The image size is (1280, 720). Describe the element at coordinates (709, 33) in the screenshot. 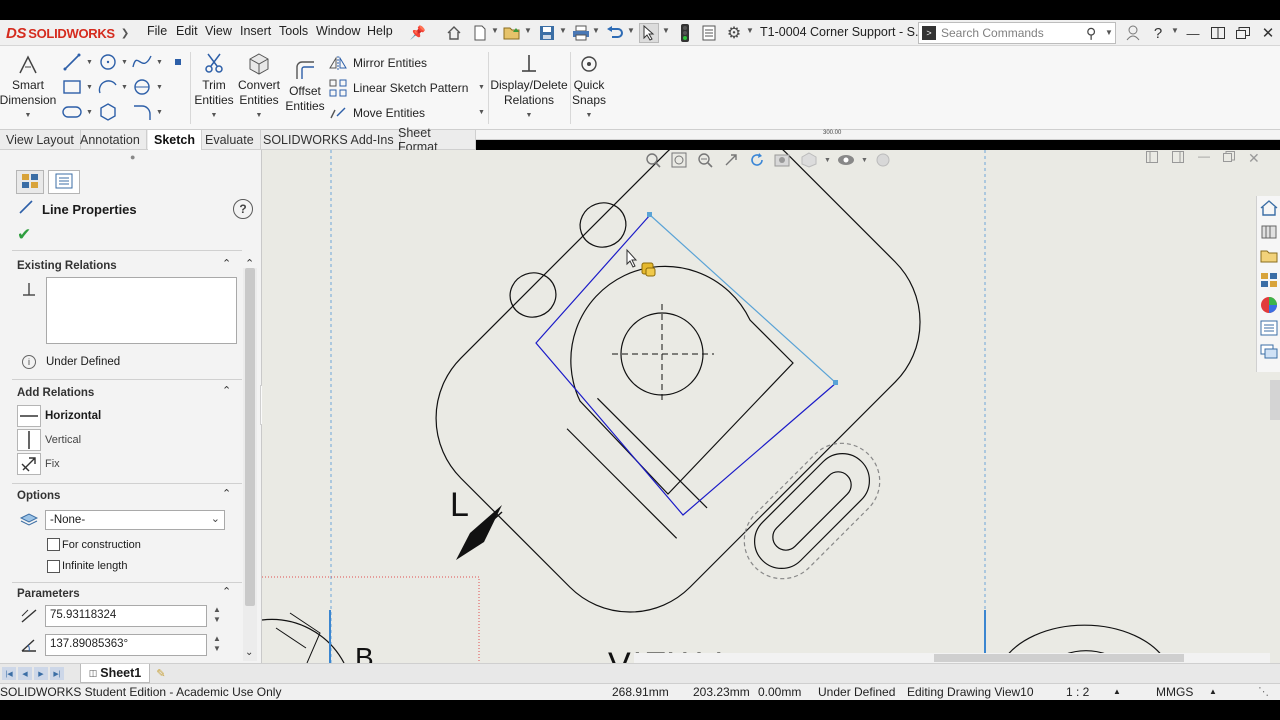

I see `file-properties-icon` at that location.